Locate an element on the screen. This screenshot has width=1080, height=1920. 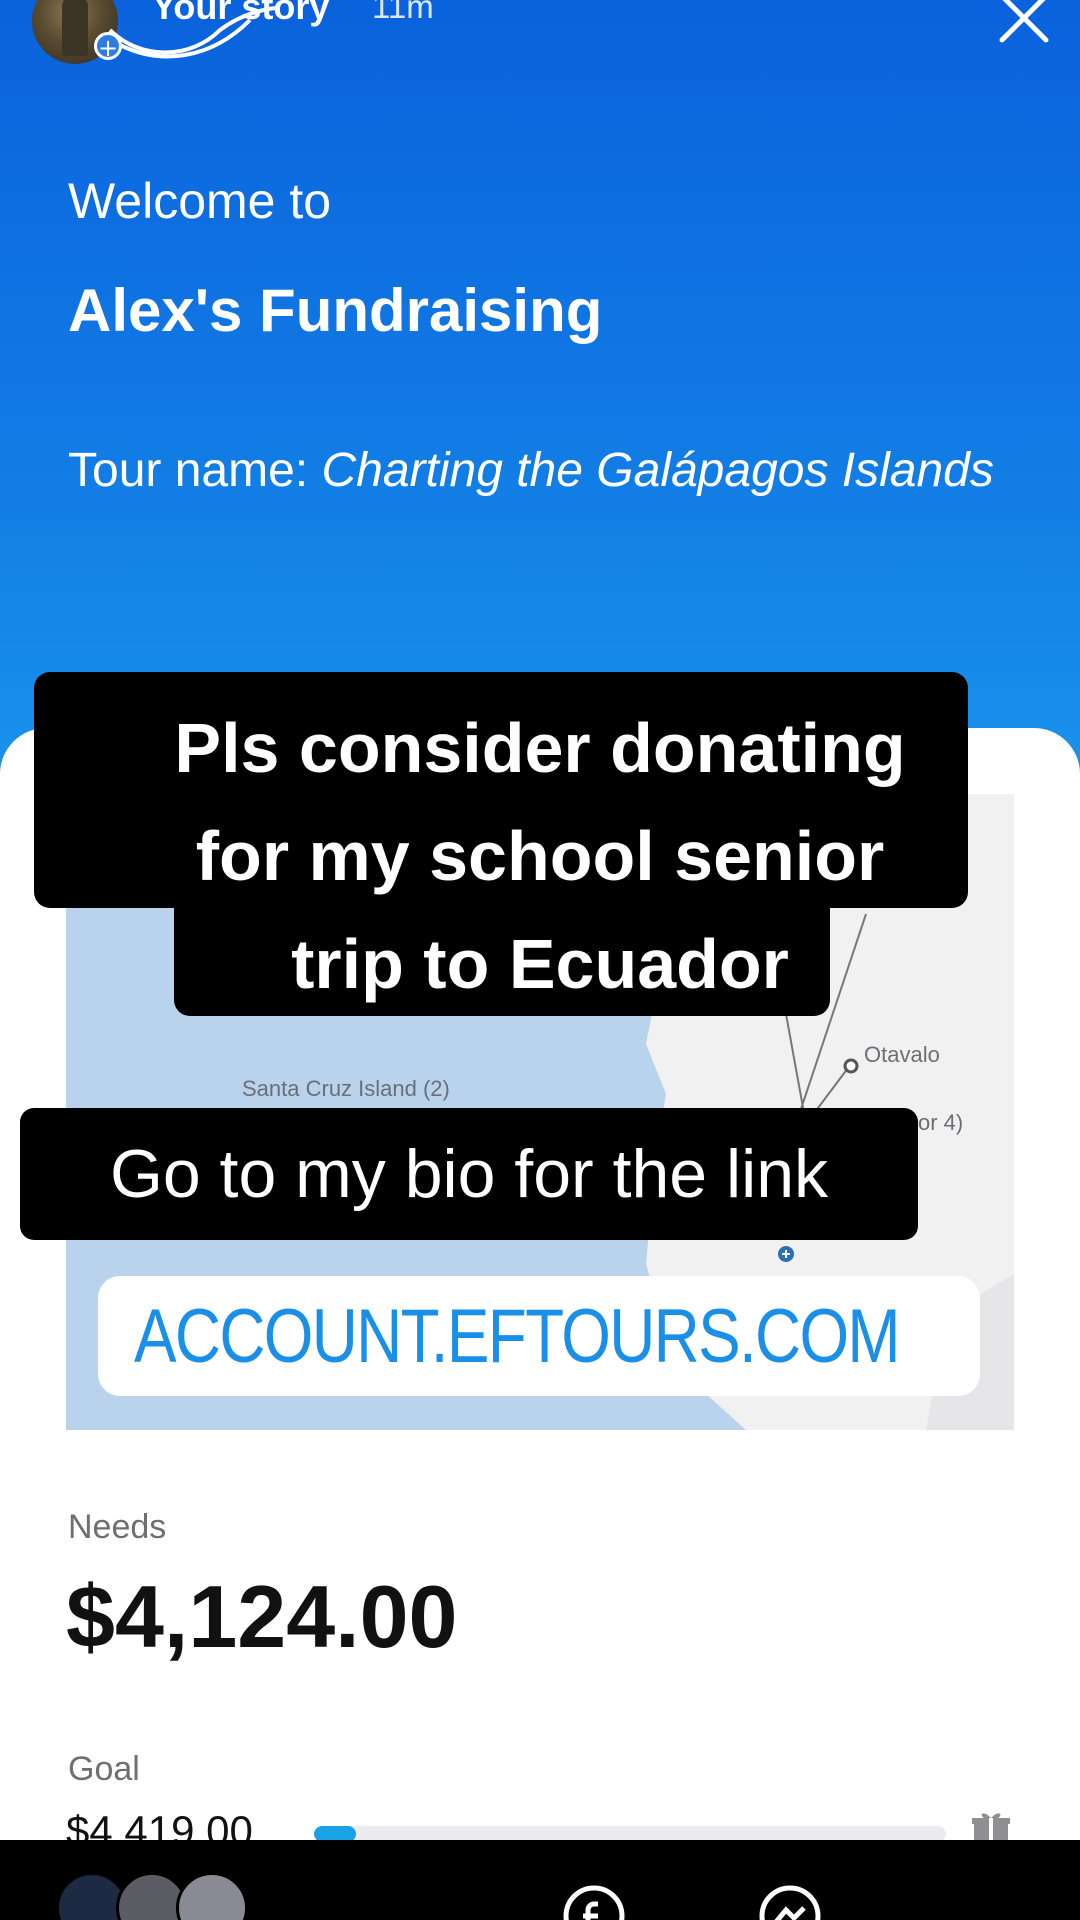
avatar-figure is located at coordinates (75, 28).